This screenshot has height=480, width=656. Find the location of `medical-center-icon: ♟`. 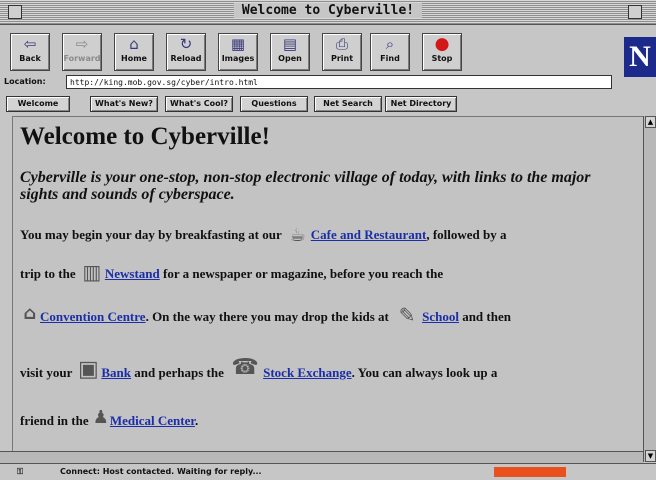

medical-center-icon: ♟ is located at coordinates (101, 422).